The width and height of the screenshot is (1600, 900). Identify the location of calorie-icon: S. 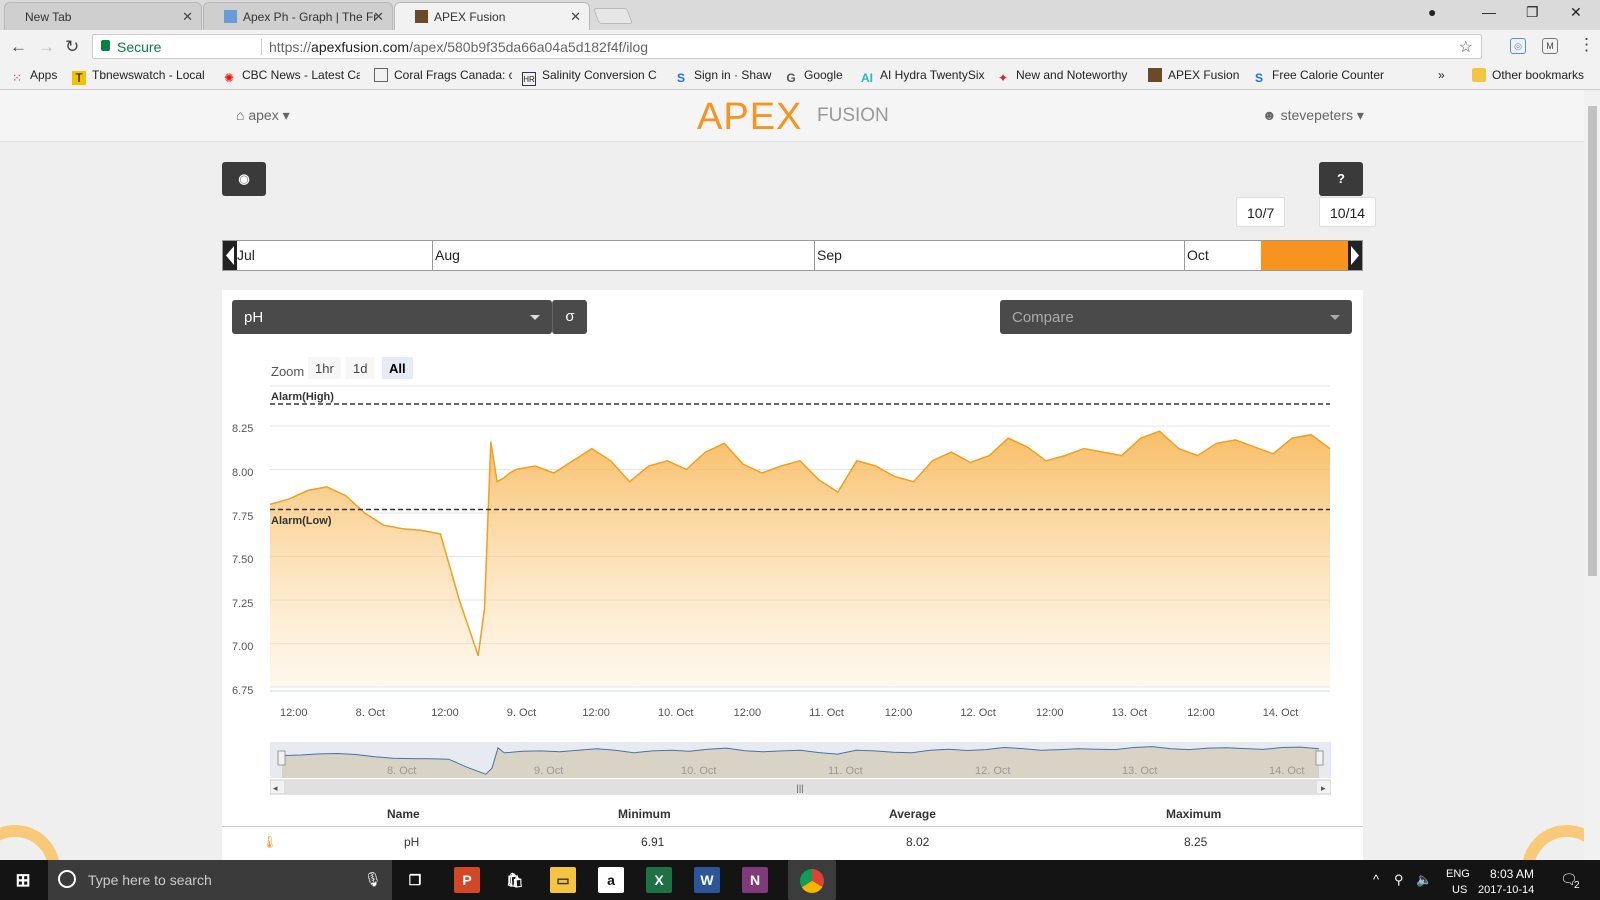
(1258, 78).